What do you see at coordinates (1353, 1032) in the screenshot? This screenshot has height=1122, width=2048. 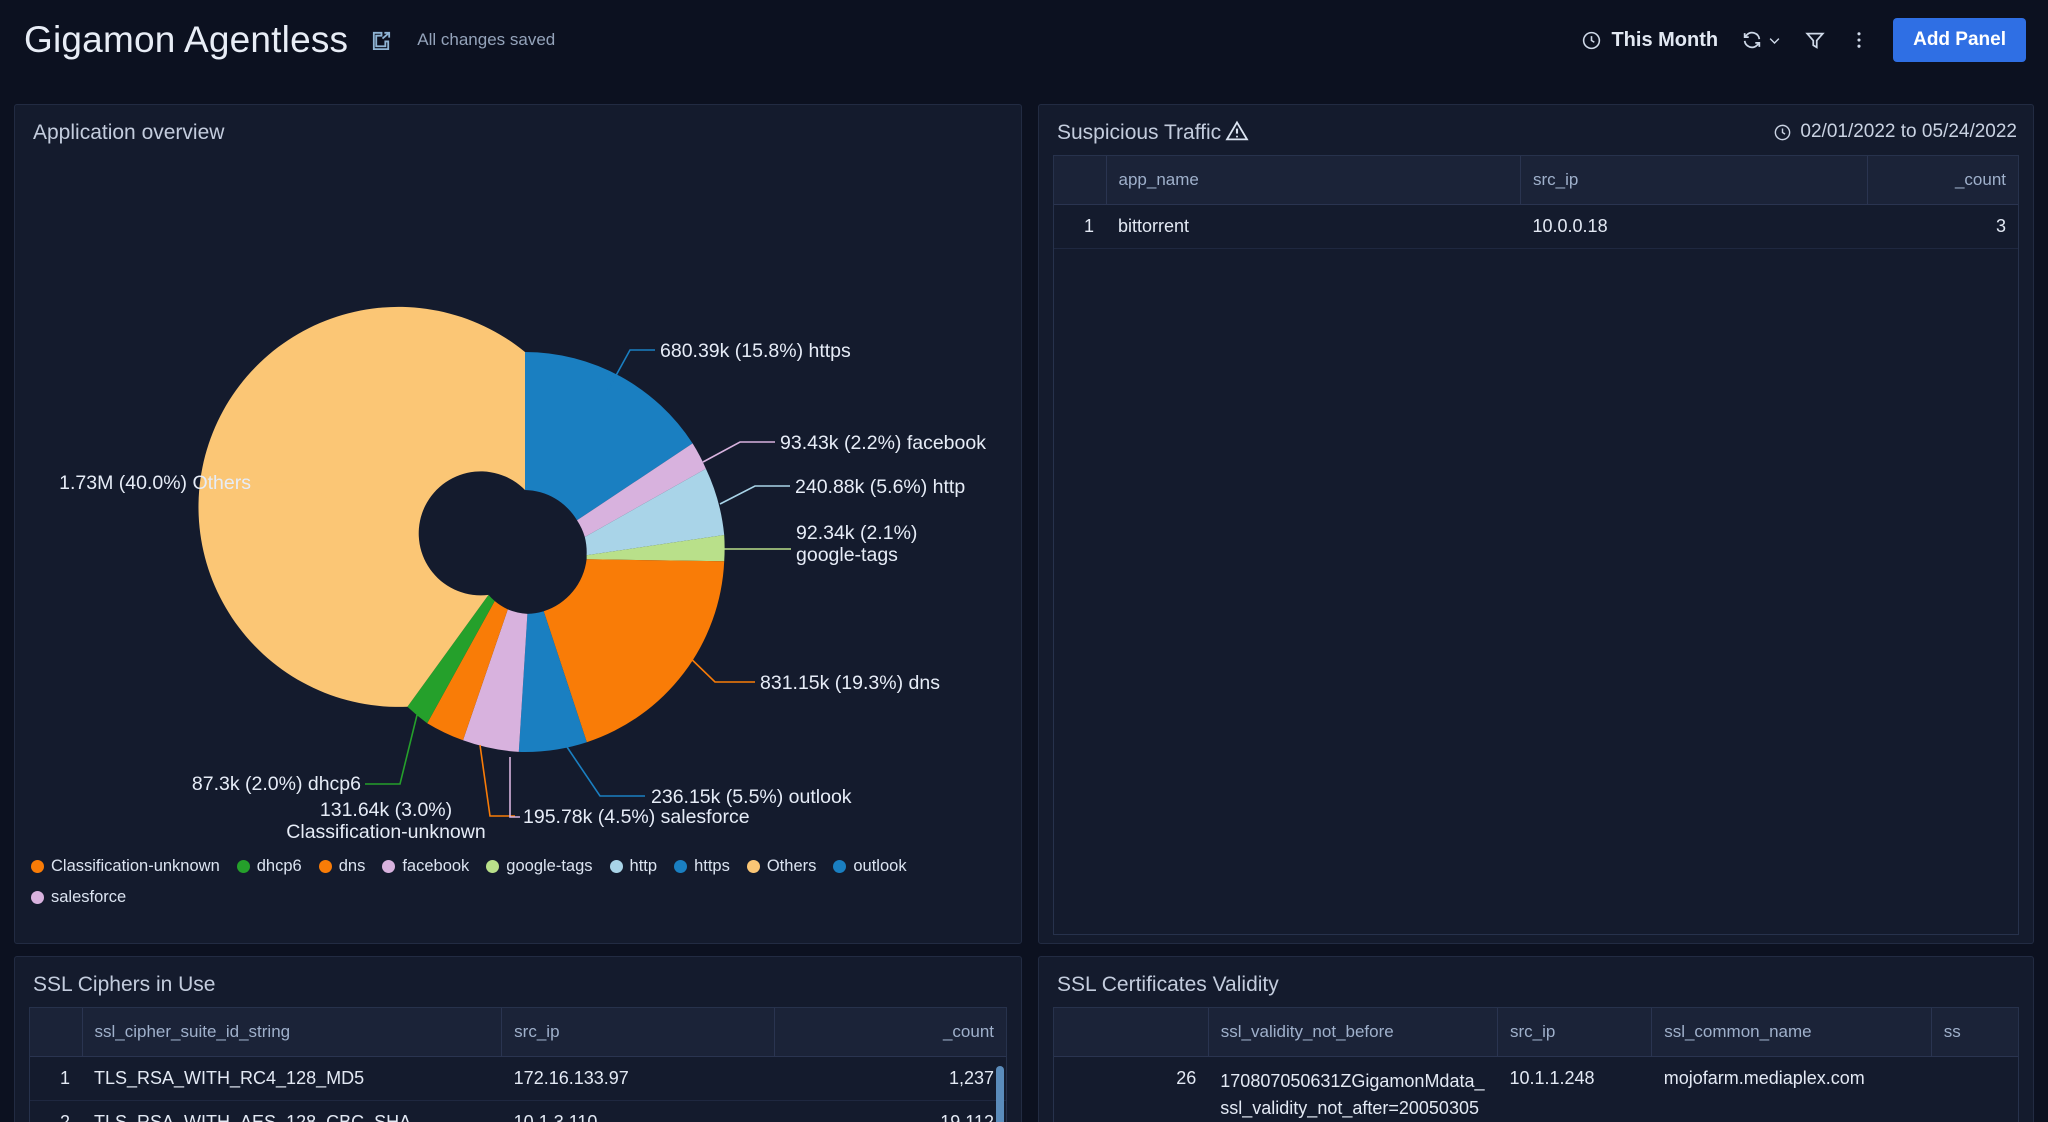 I see `column-ssl-validity-not-before: ssl_validity_not_before` at bounding box center [1353, 1032].